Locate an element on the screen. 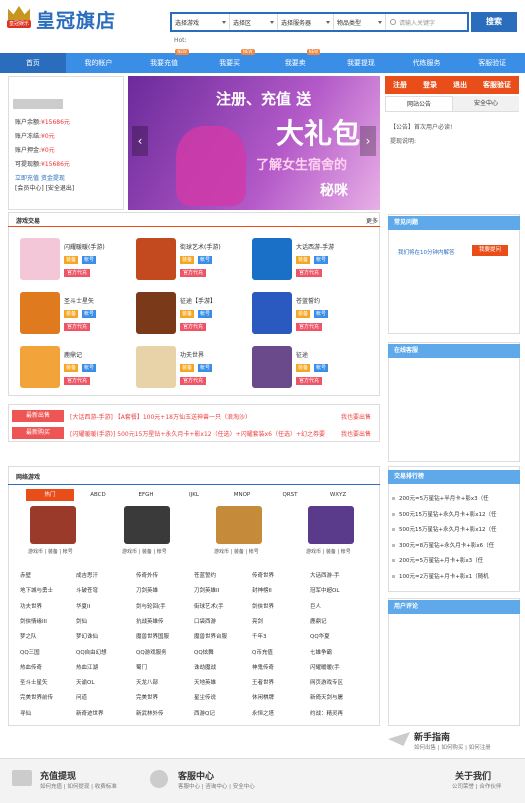  game-link: QQ三国 is located at coordinates (30, 652).